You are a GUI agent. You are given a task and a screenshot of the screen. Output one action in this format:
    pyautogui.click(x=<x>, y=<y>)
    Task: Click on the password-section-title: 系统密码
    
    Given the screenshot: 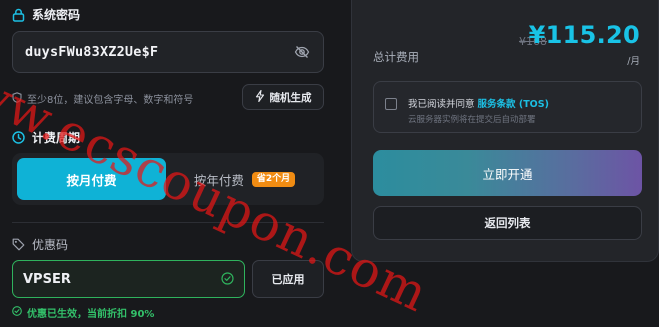 What is the action you would take?
    pyautogui.click(x=46, y=14)
    